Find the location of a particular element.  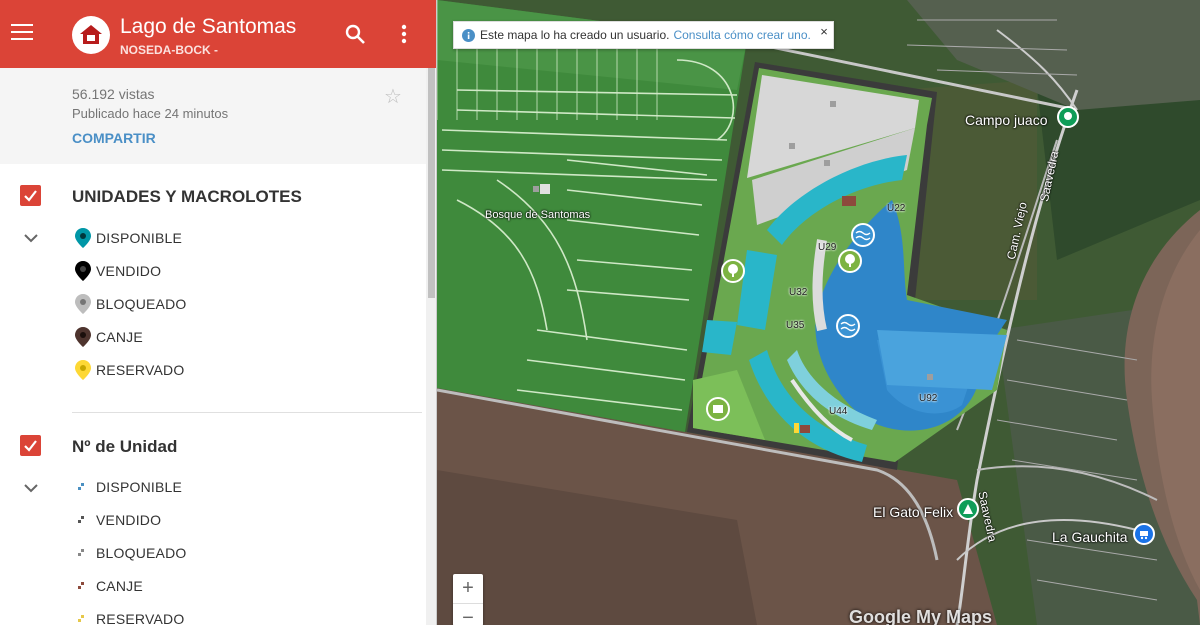

layer-unit-number-title: Nº de Unidad is located at coordinates (125, 446).